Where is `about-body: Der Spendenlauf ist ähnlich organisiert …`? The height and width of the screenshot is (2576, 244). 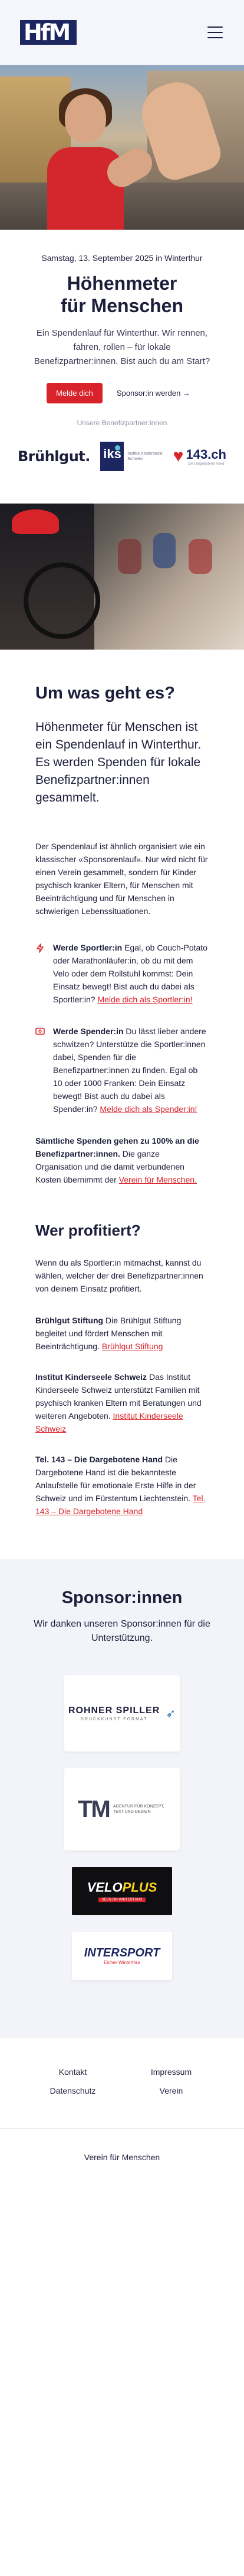 about-body: Der Spendenlauf ist ähnlich organisiert … is located at coordinates (121, 879).